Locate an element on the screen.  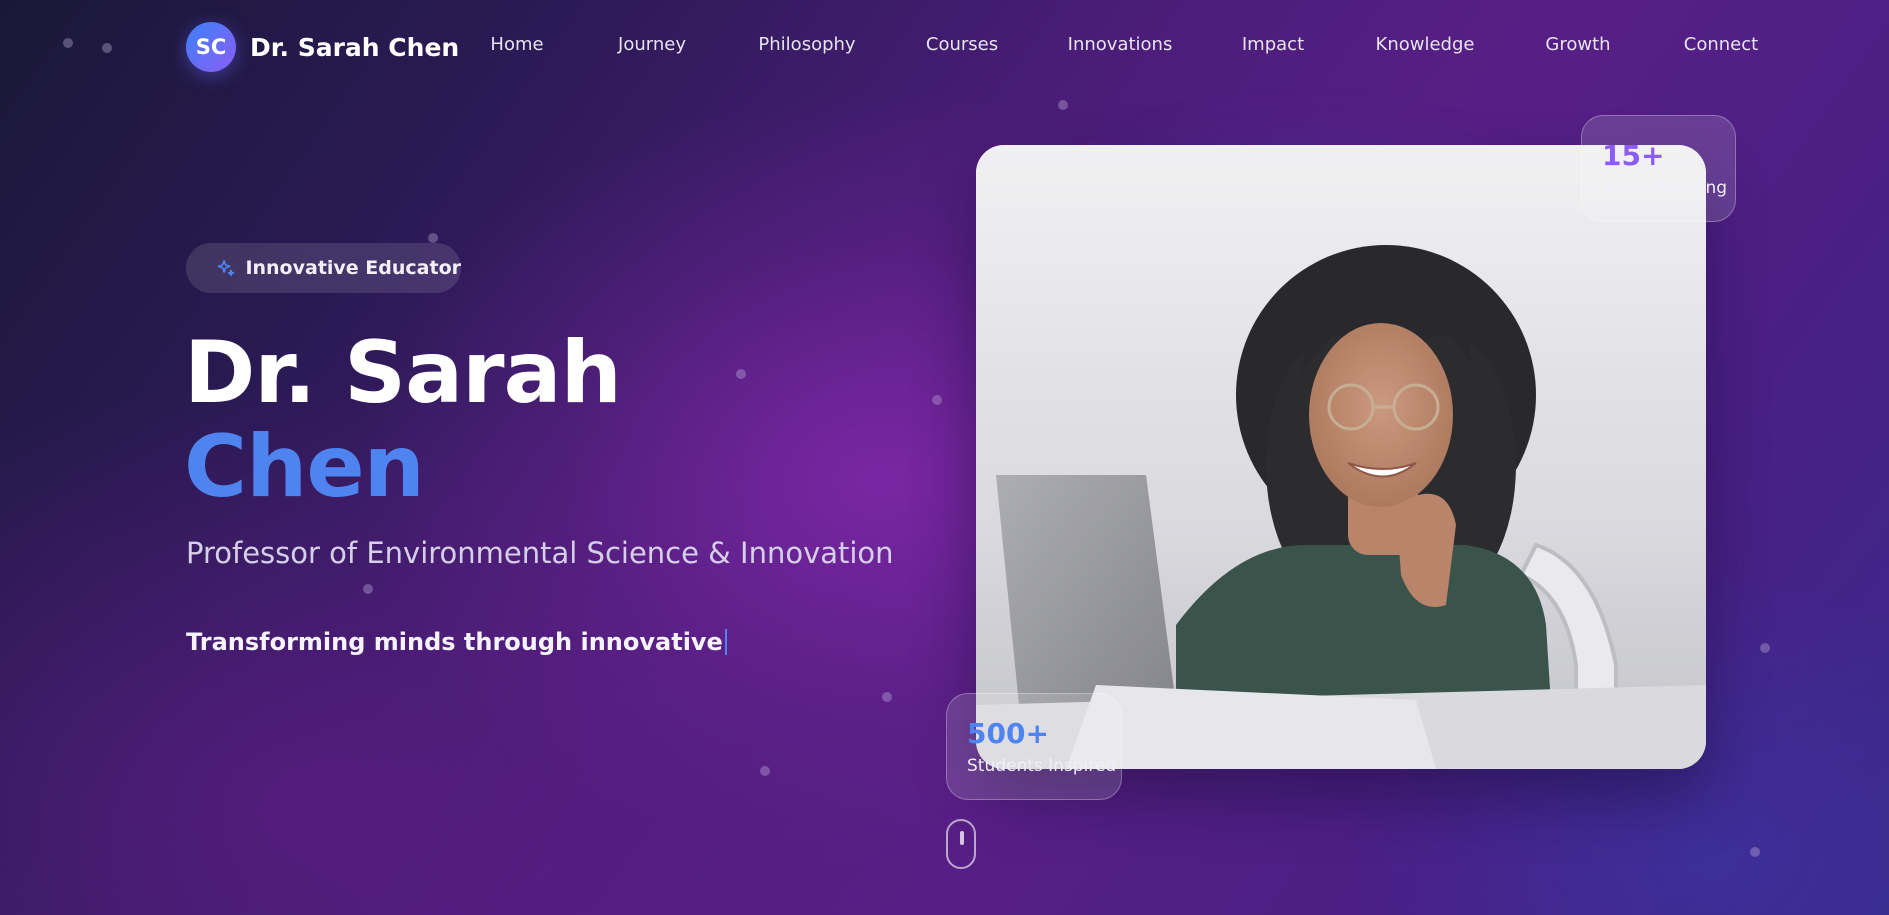
students-inspired-label: Students Inspired is located at coordinates (1042, 766).